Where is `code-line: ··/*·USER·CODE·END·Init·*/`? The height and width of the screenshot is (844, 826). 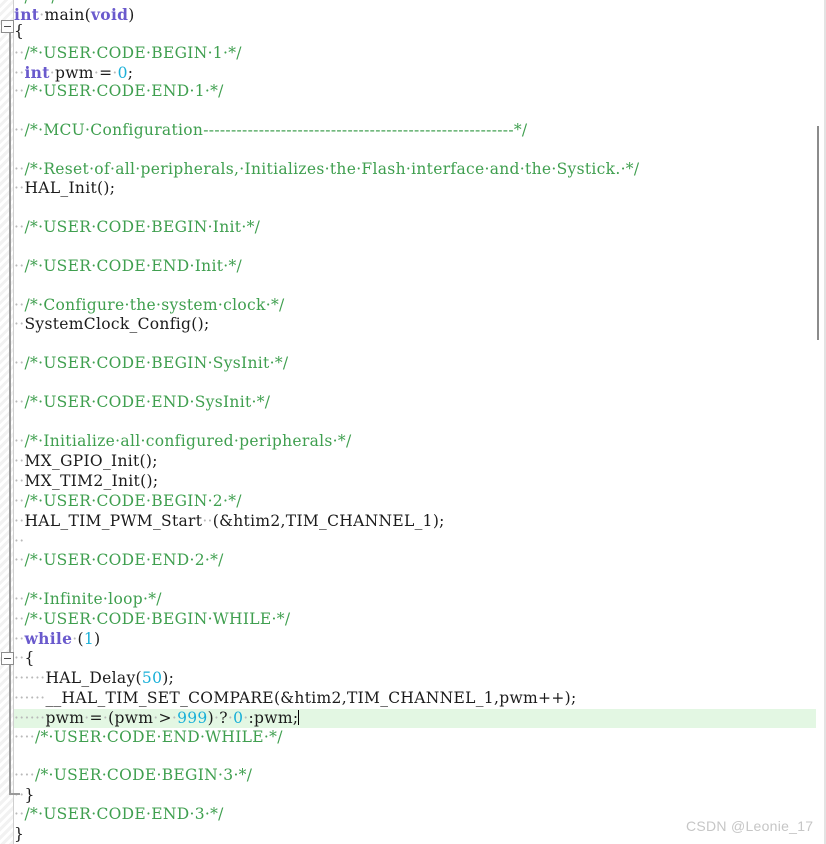 code-line: ··/*·USER·CODE·END·Init·*/ is located at coordinates (128, 266).